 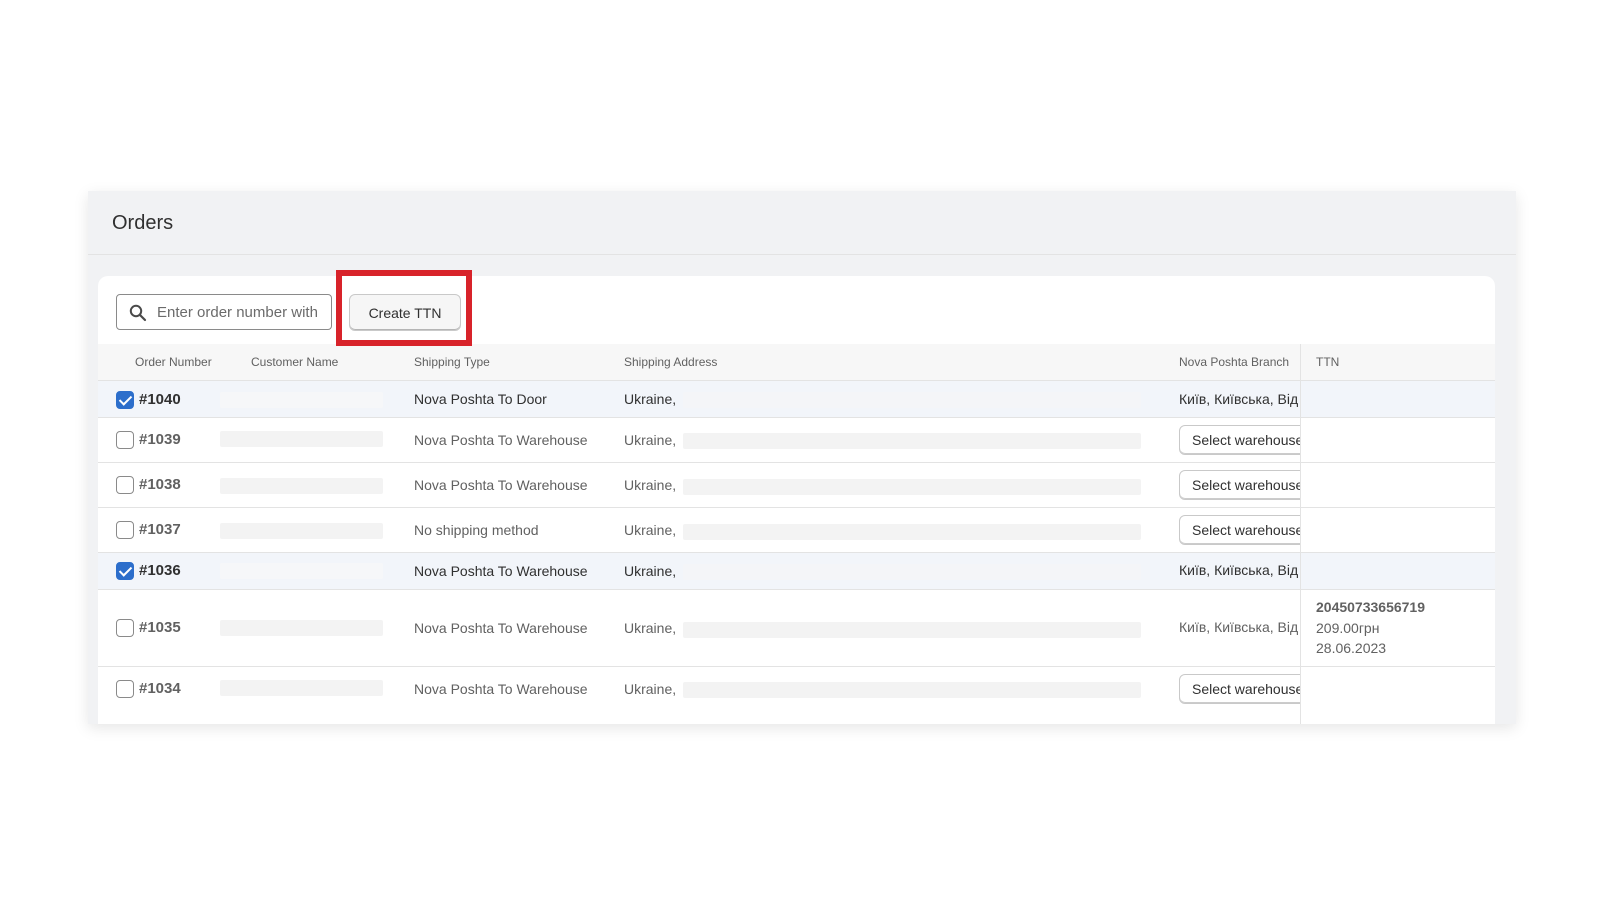 I want to click on order-number: #1035, so click(x=160, y=627).